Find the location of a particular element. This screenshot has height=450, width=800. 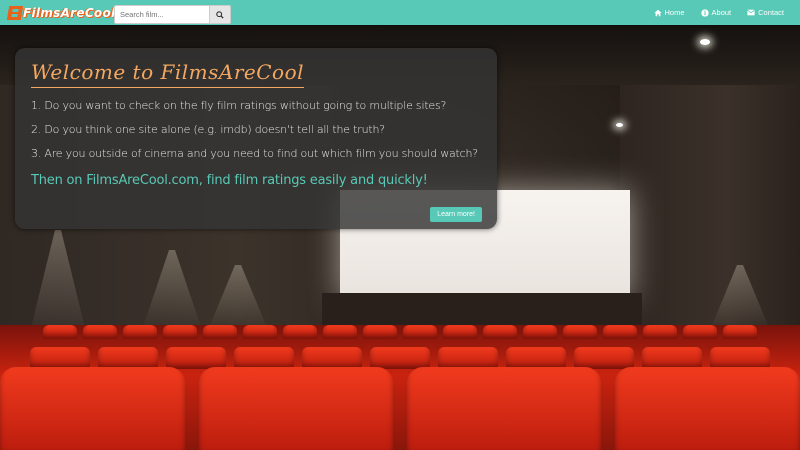

nav-about-label: About is located at coordinates (721, 12).